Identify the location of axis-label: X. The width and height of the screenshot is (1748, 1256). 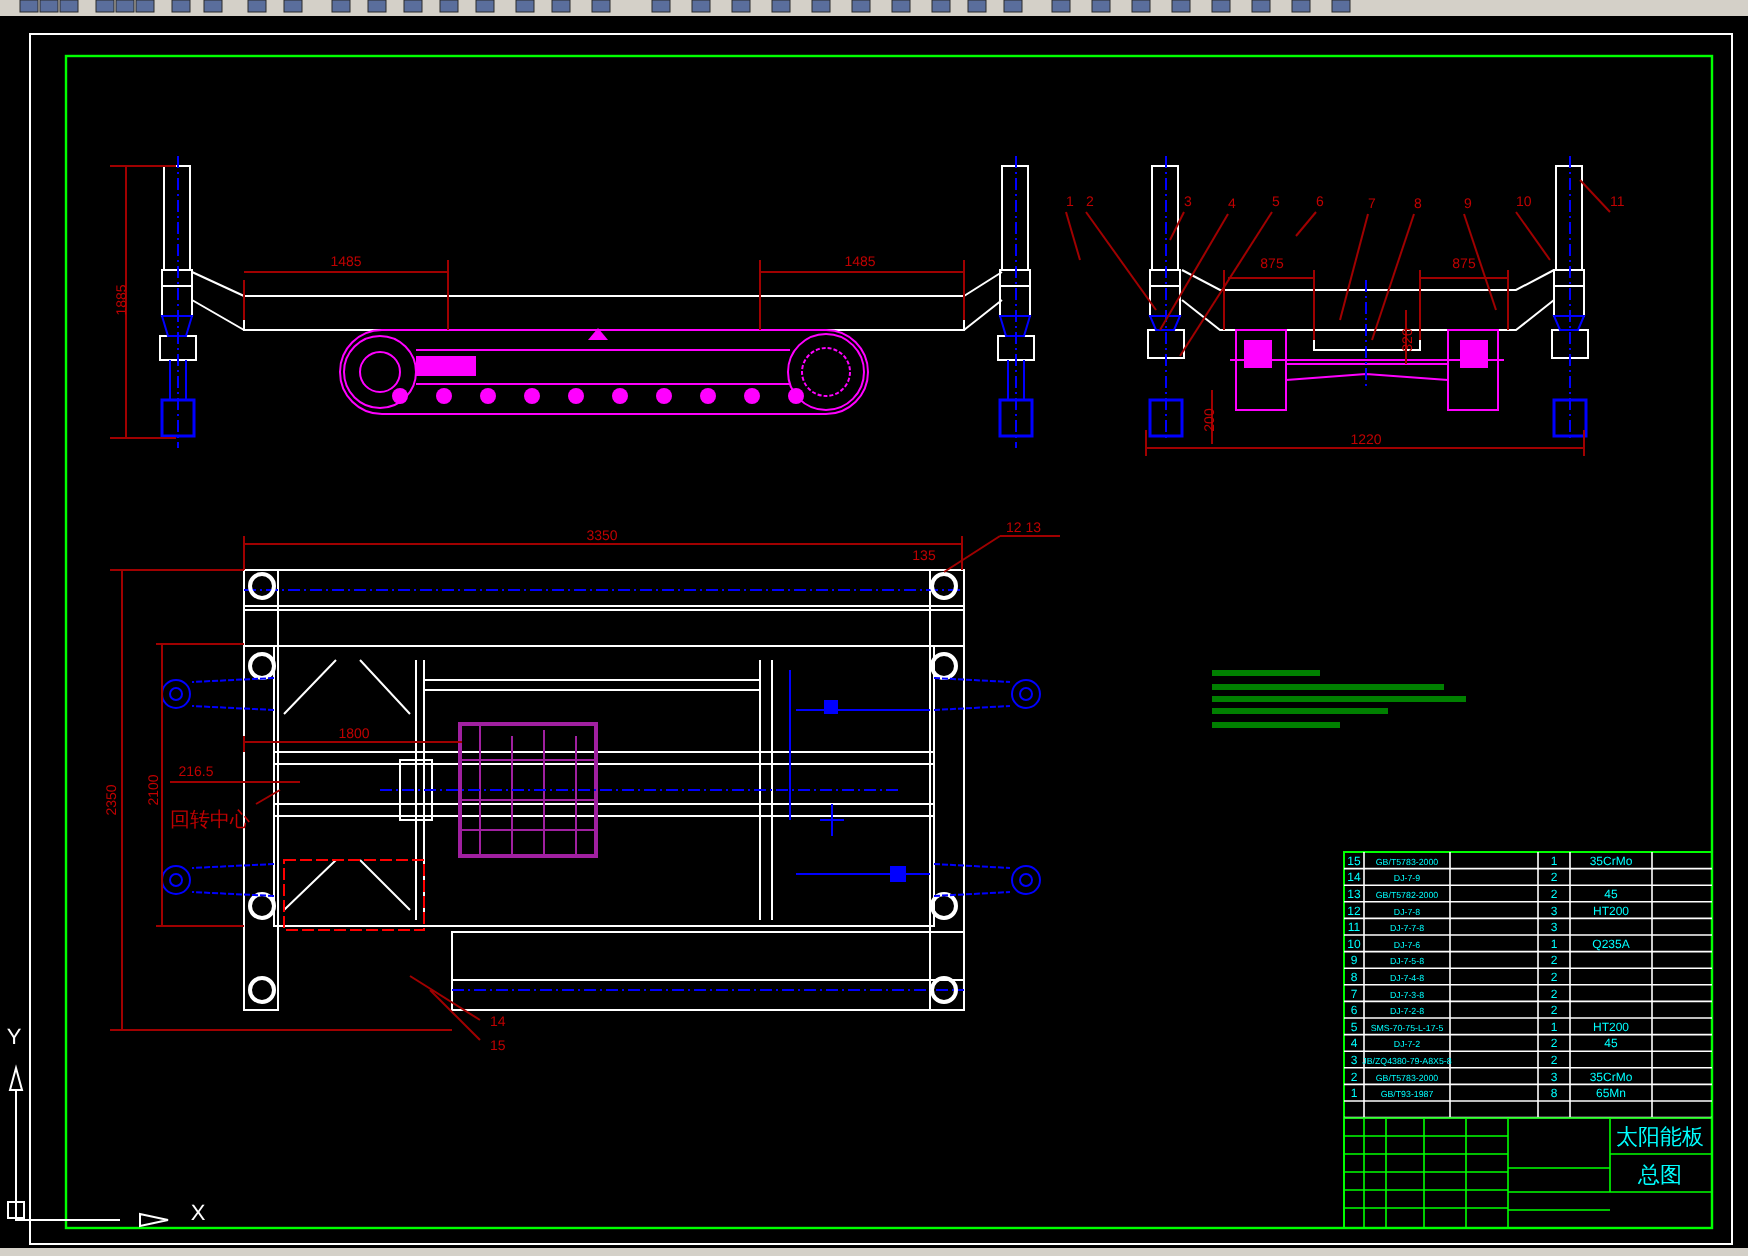
(198, 1214).